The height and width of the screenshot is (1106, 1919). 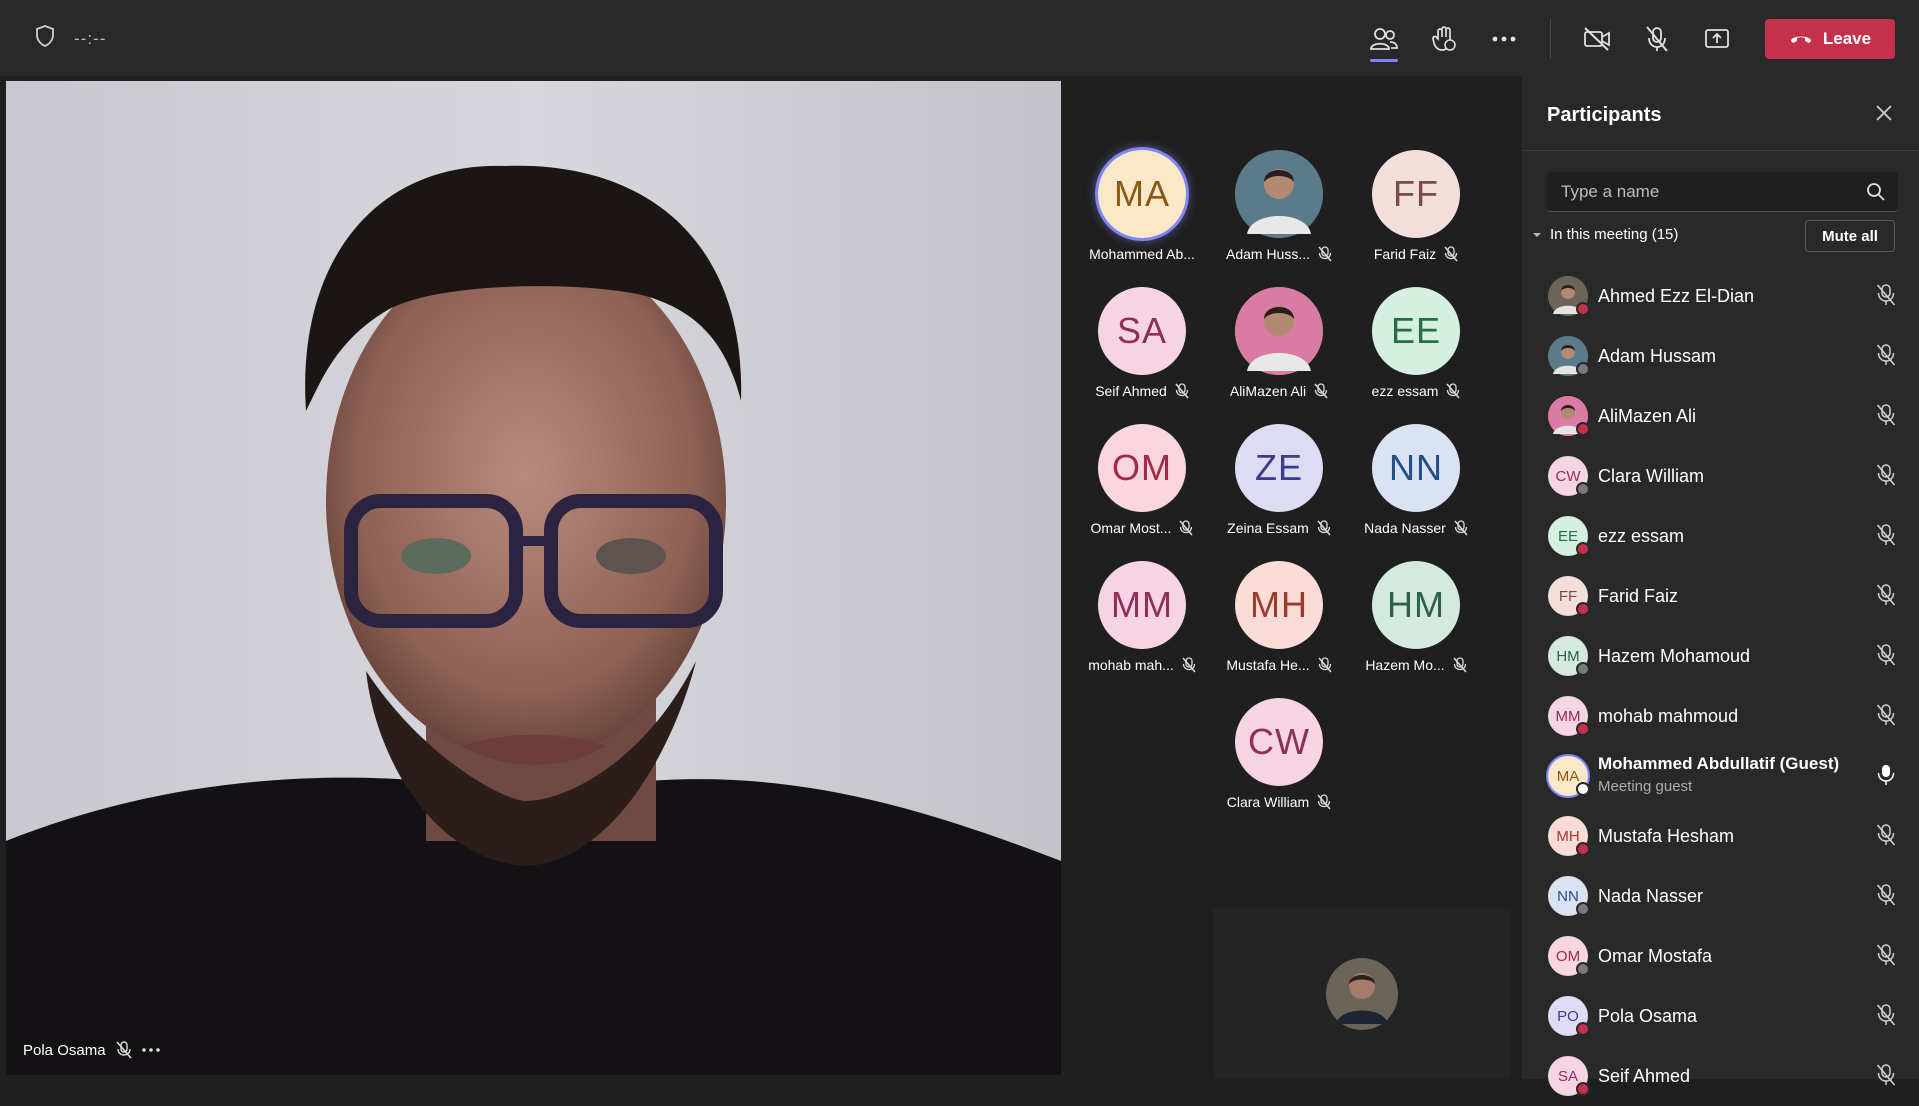 What do you see at coordinates (1568, 656) in the screenshot?
I see `avatar-initials: HM` at bounding box center [1568, 656].